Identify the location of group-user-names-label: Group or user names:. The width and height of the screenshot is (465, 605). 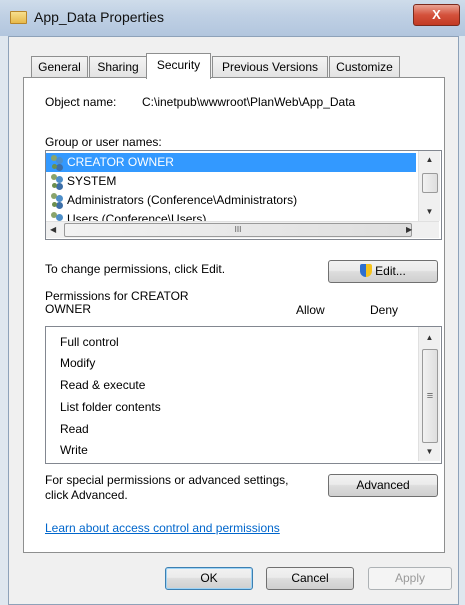
(103, 142).